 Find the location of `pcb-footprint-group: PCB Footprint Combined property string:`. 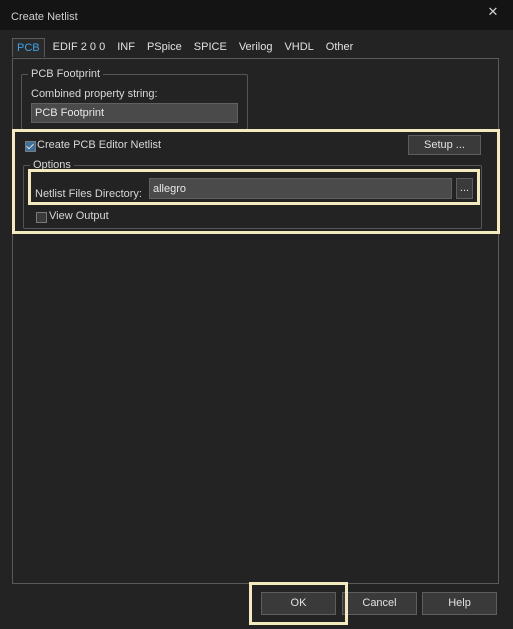

pcb-footprint-group: PCB Footprint Combined property string: is located at coordinates (134, 99).